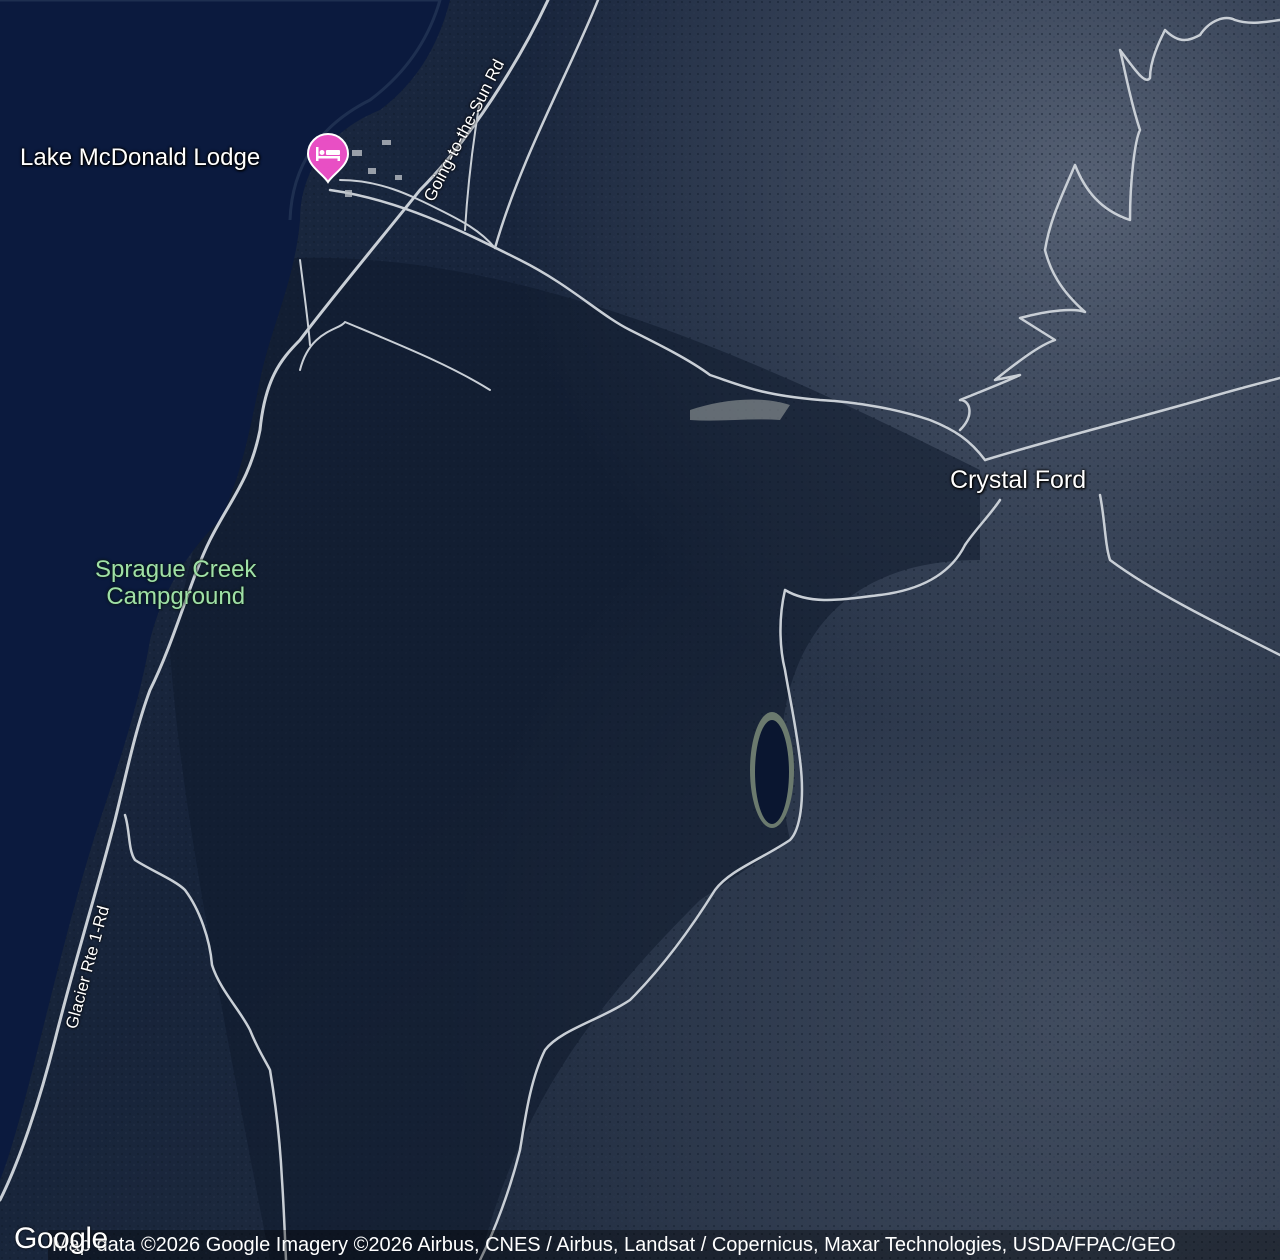 This screenshot has width=1280, height=1260. What do you see at coordinates (140, 158) in the screenshot?
I see `lake-mcdonald-lodge-label: Lake McDonald Lodge` at bounding box center [140, 158].